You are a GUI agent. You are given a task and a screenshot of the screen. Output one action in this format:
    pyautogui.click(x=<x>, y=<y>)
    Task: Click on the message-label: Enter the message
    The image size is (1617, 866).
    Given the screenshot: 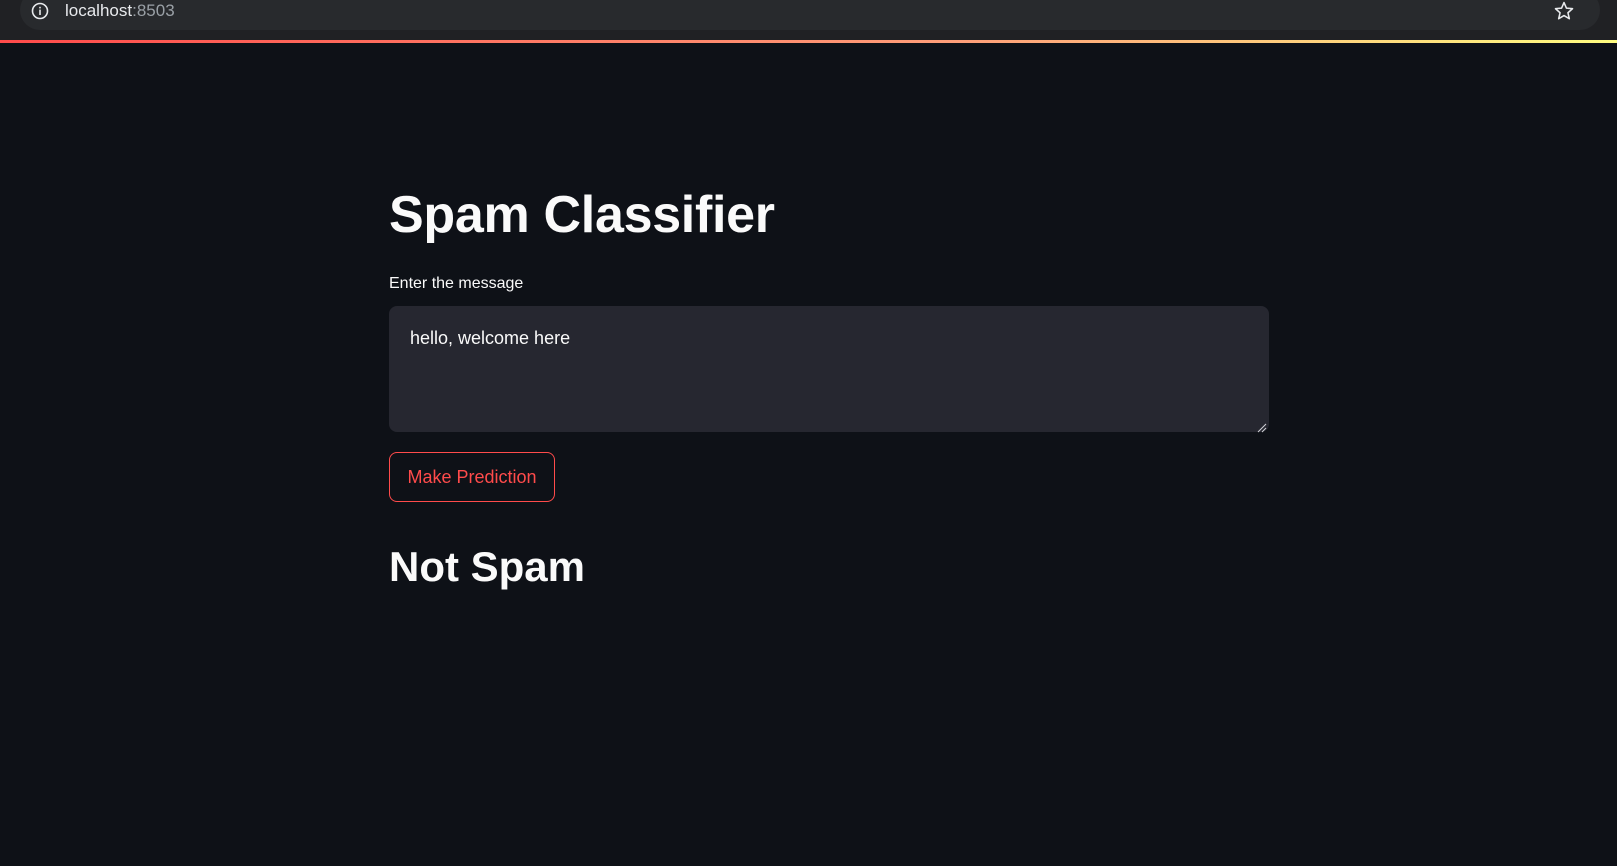 What is the action you would take?
    pyautogui.click(x=456, y=283)
    